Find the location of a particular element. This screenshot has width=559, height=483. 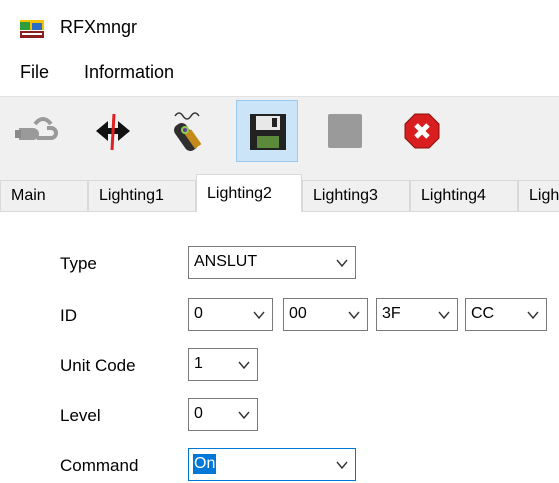

tab-lighting1: Lighting1 is located at coordinates (142, 195).